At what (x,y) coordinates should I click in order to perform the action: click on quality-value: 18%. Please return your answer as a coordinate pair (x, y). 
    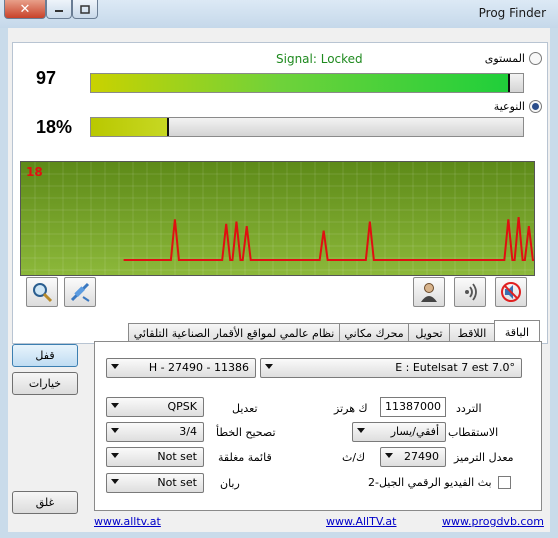
    Looking at the image, I should click on (54, 127).